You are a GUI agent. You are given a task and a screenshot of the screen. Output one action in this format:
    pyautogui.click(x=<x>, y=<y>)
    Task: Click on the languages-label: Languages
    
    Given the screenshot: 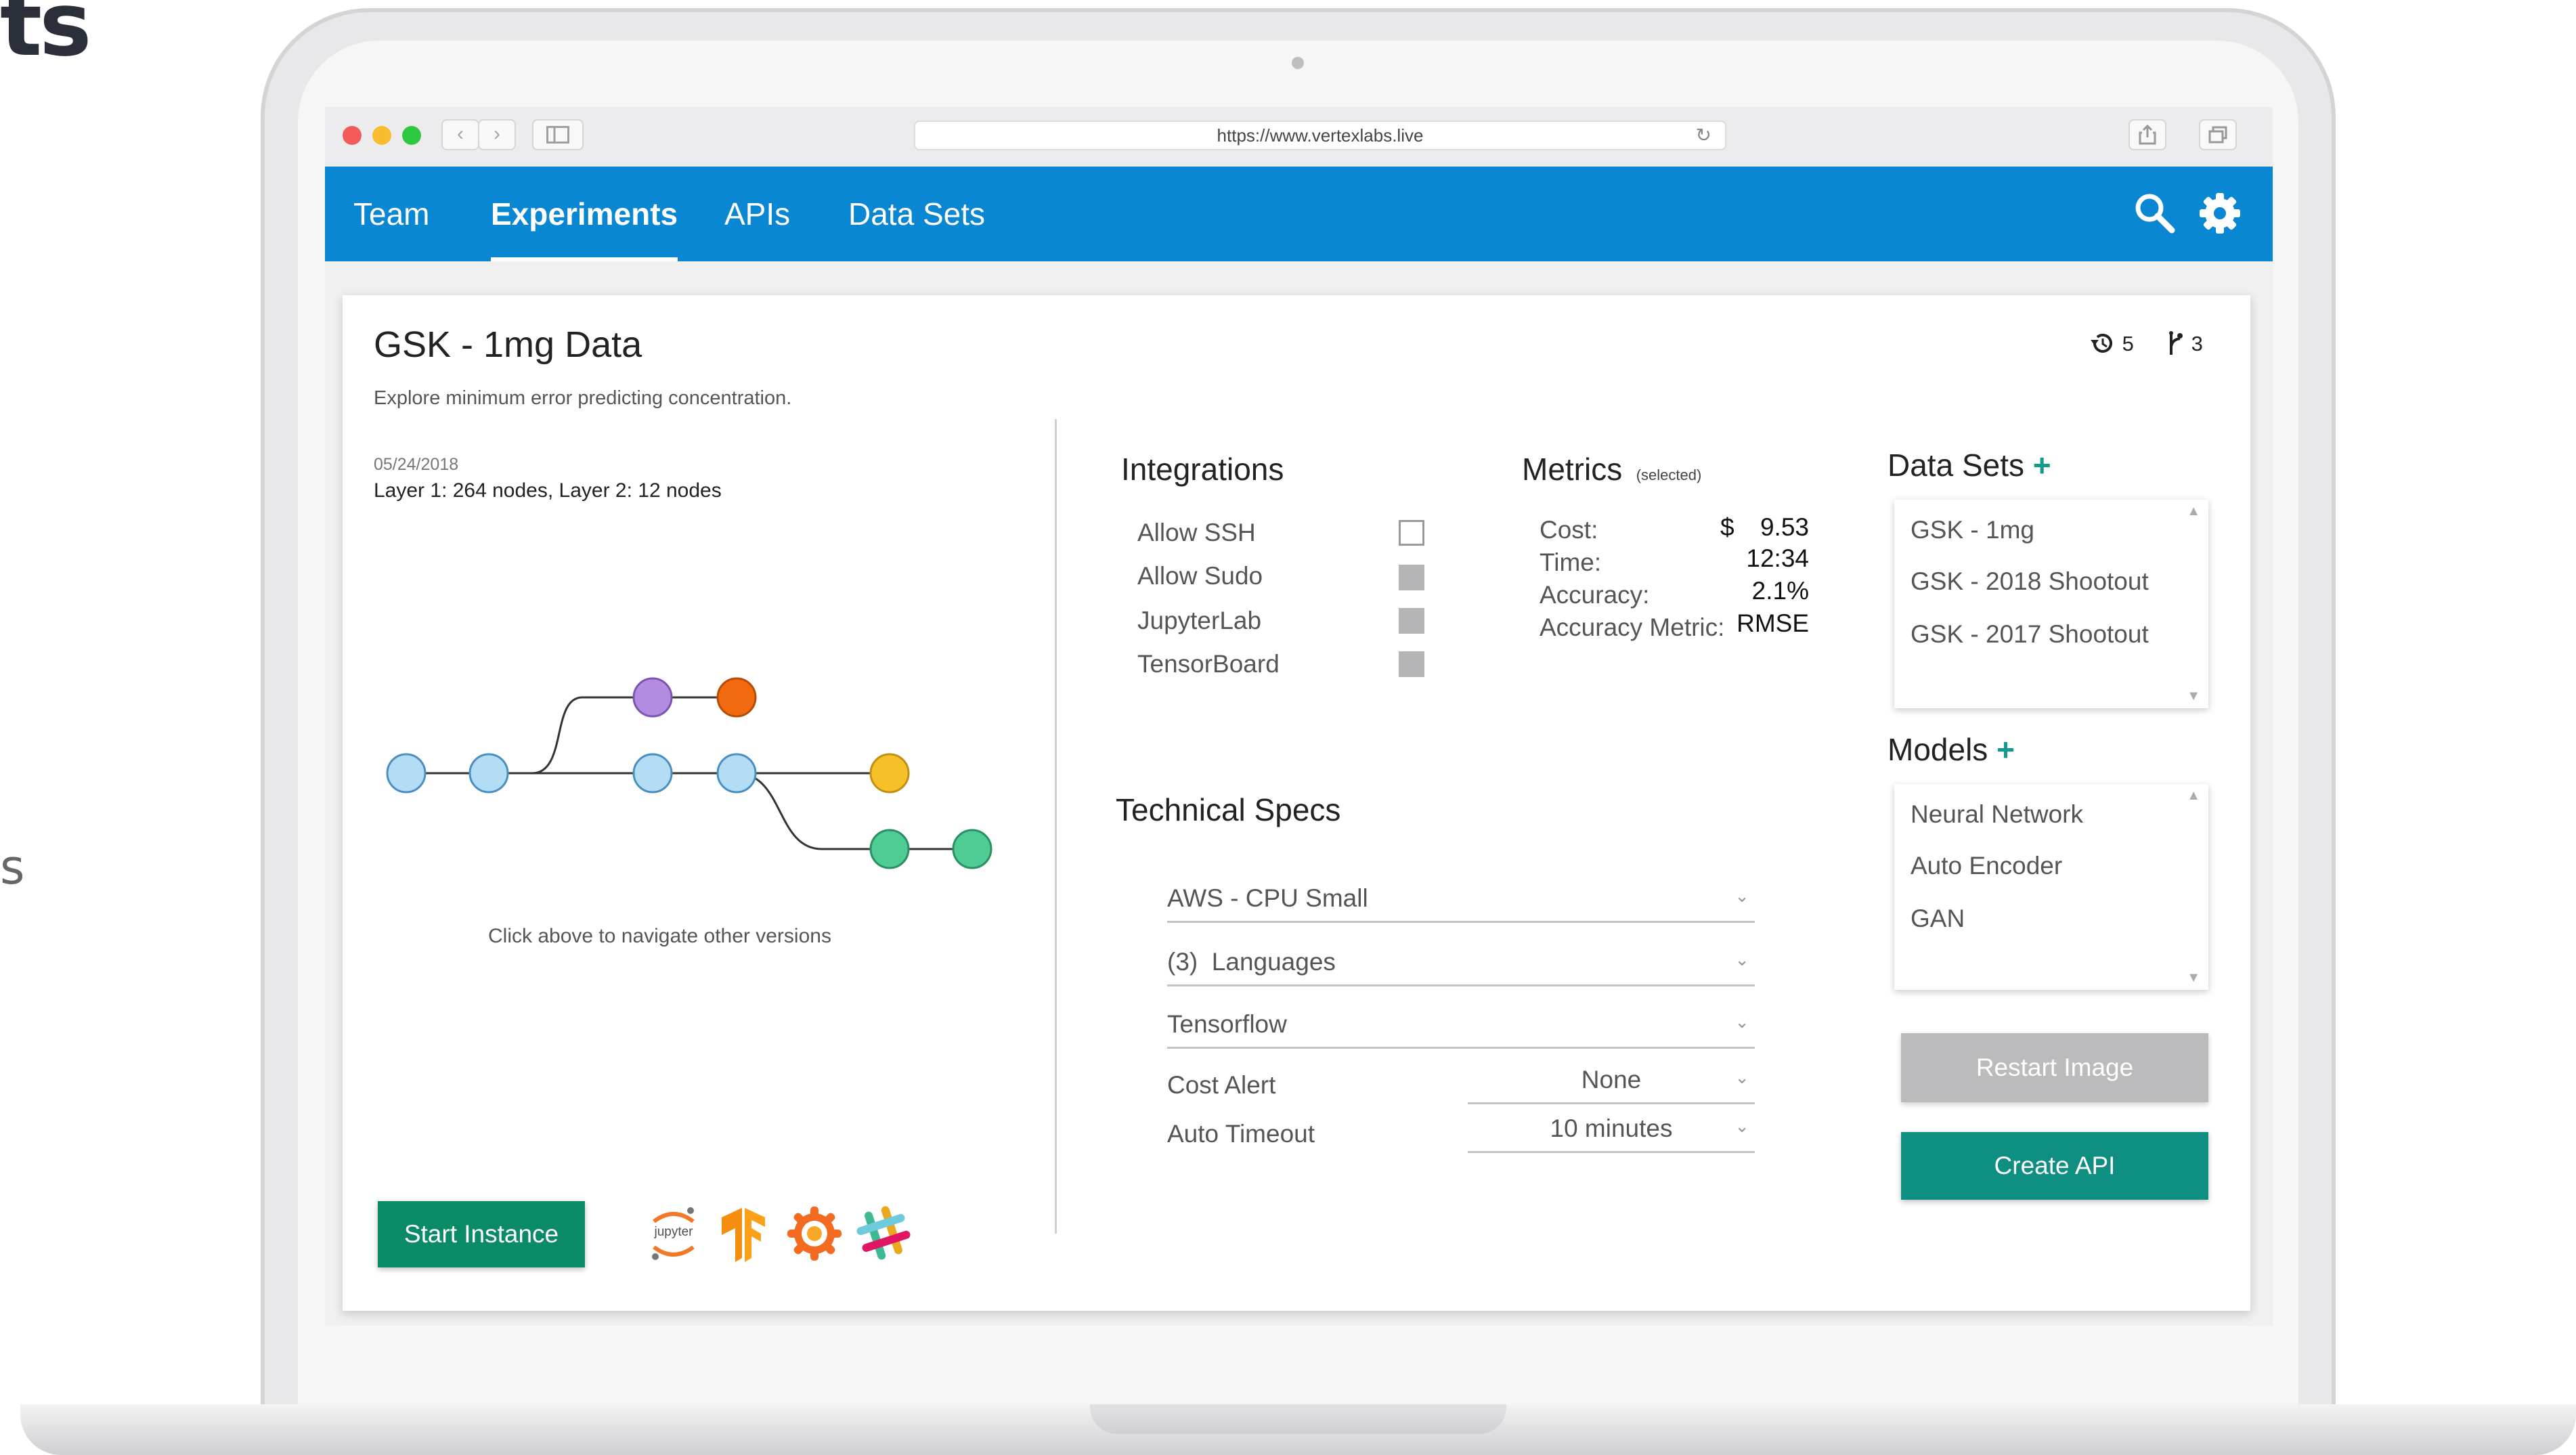 What is the action you would take?
    pyautogui.click(x=1273, y=962)
    